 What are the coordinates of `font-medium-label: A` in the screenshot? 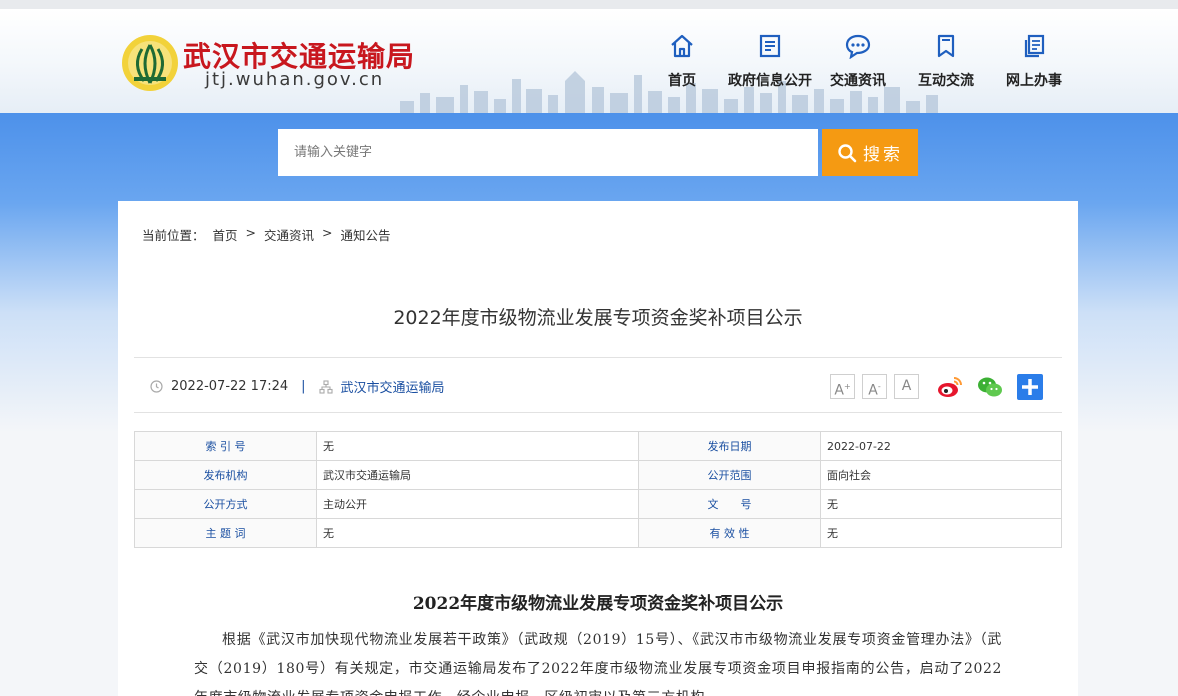 It's located at (873, 390).